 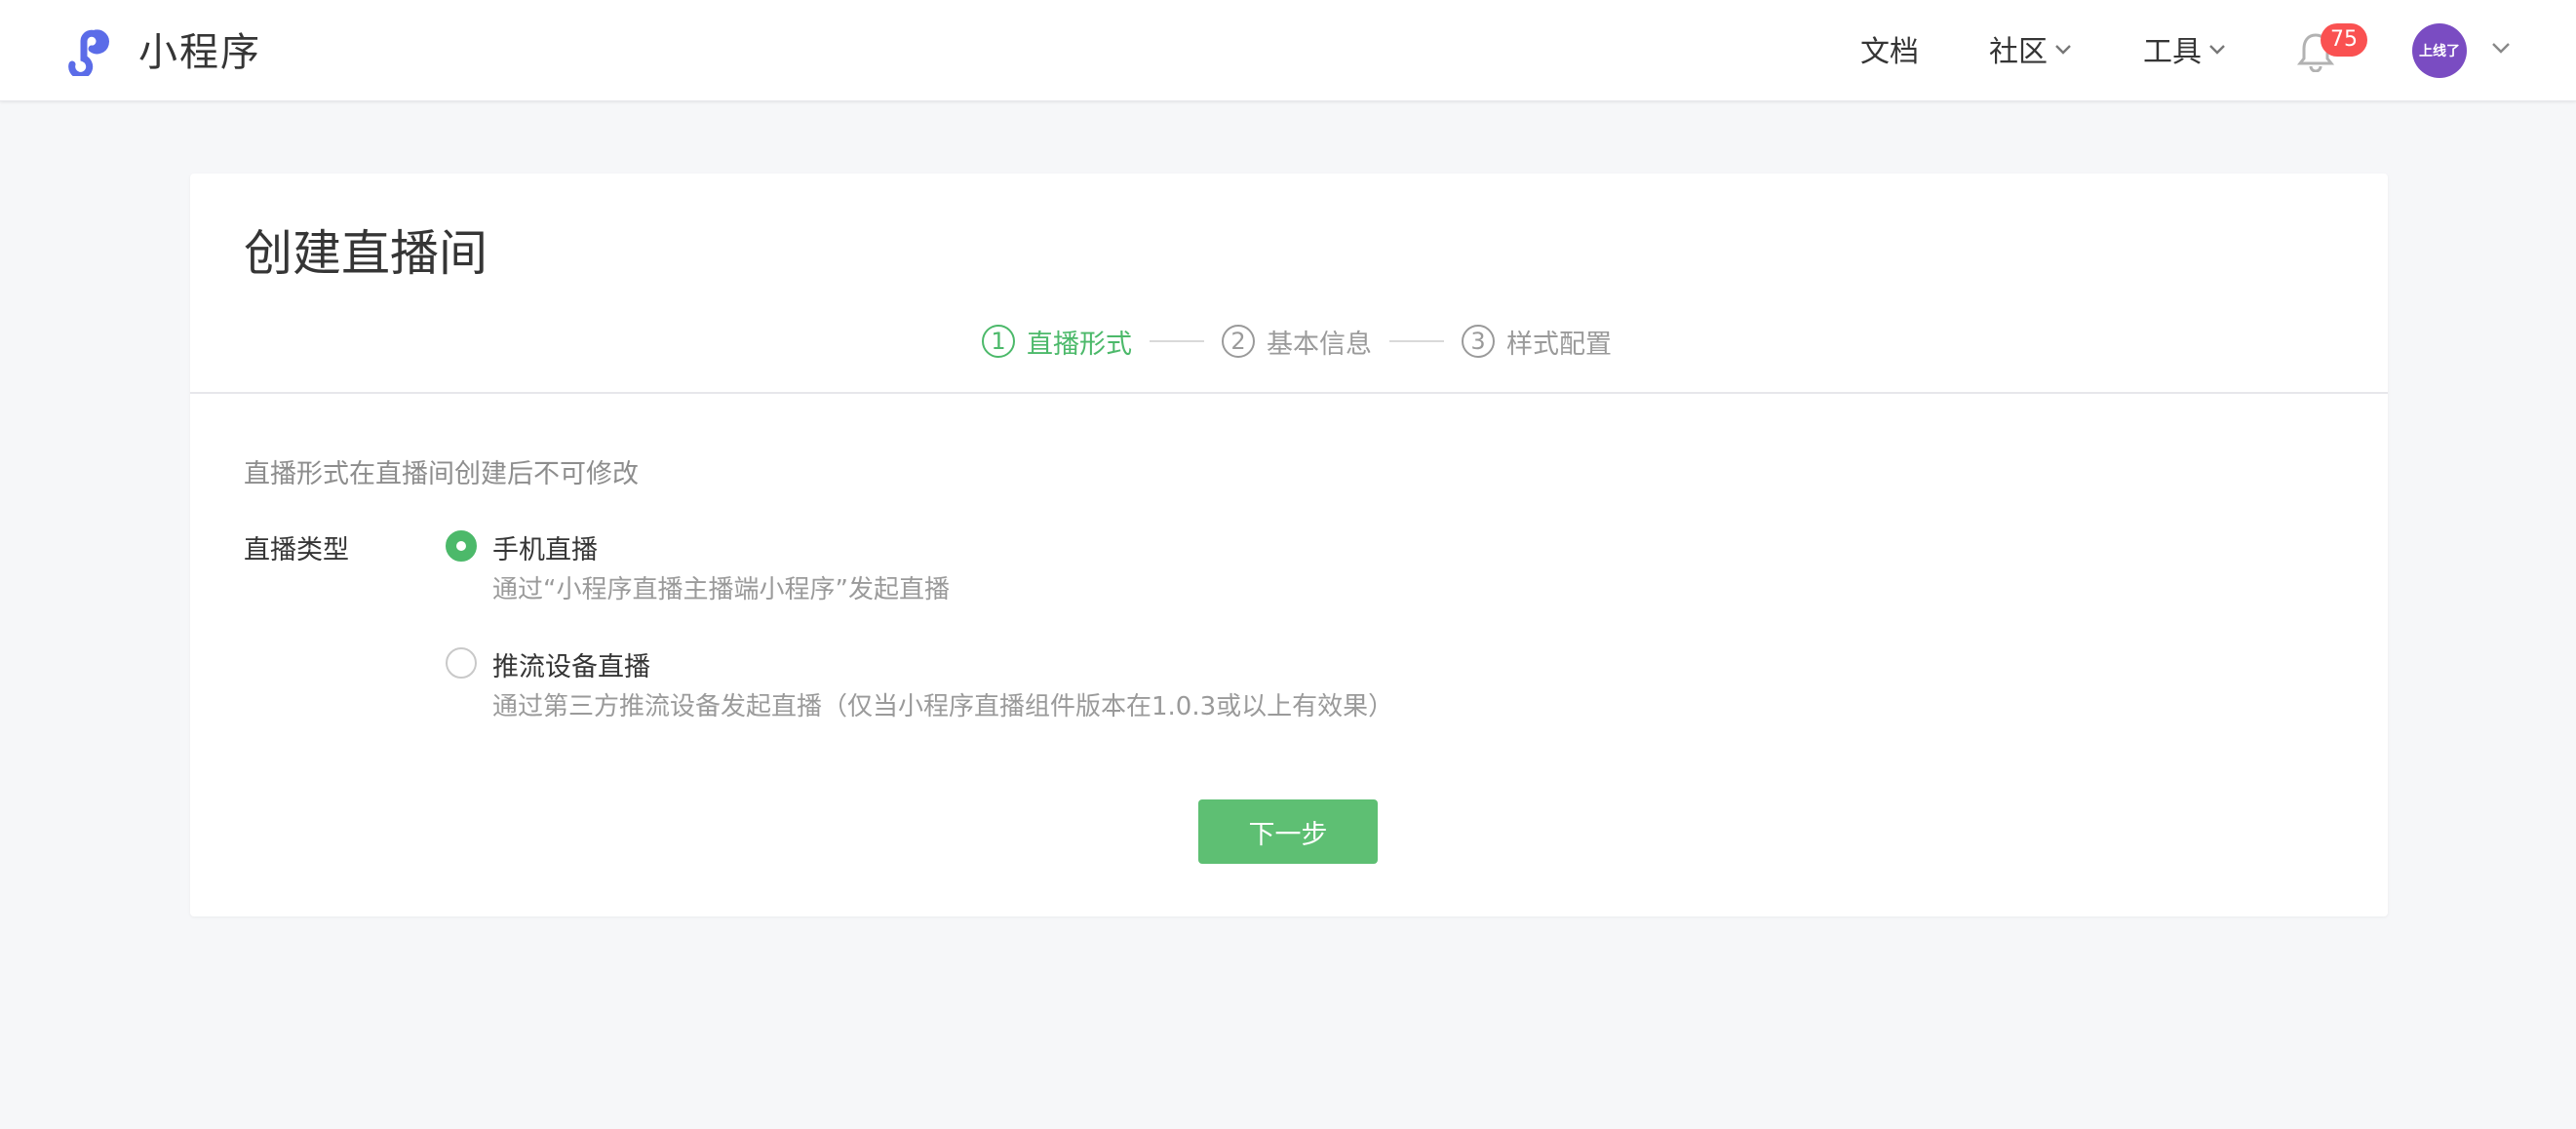 I want to click on step-1: 1 直播形式, so click(x=1057, y=342).